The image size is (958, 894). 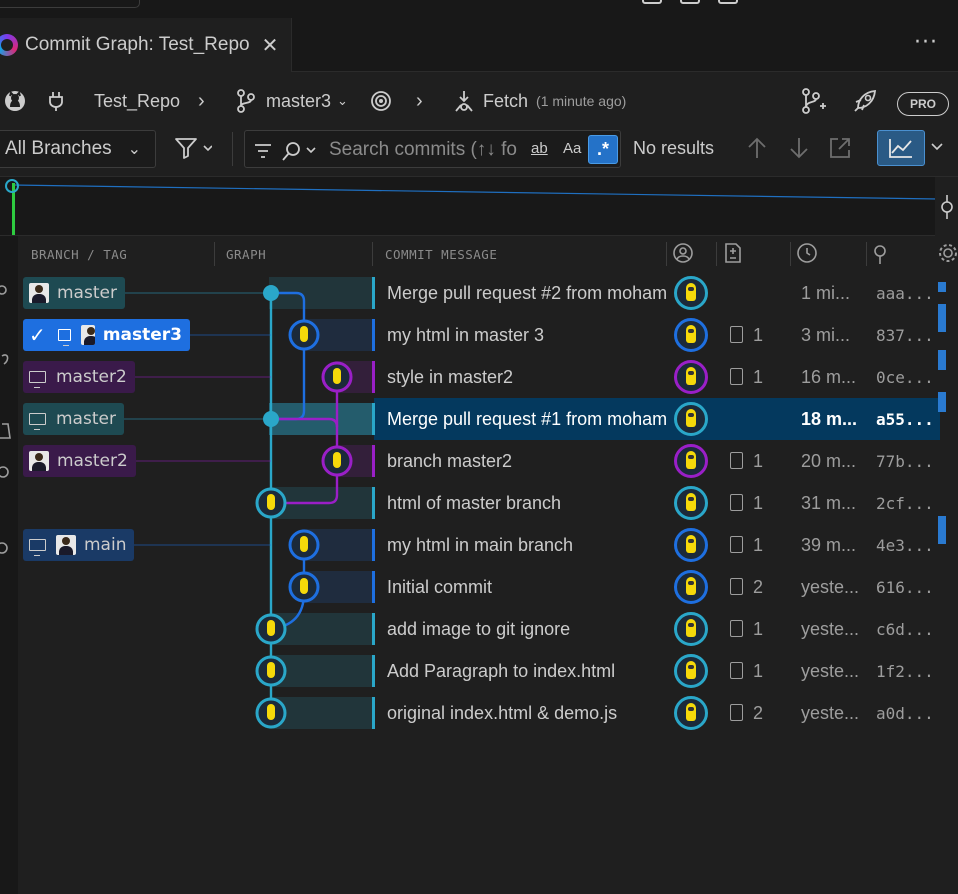 What do you see at coordinates (288, 153) in the screenshot?
I see `search-mode-icon` at bounding box center [288, 153].